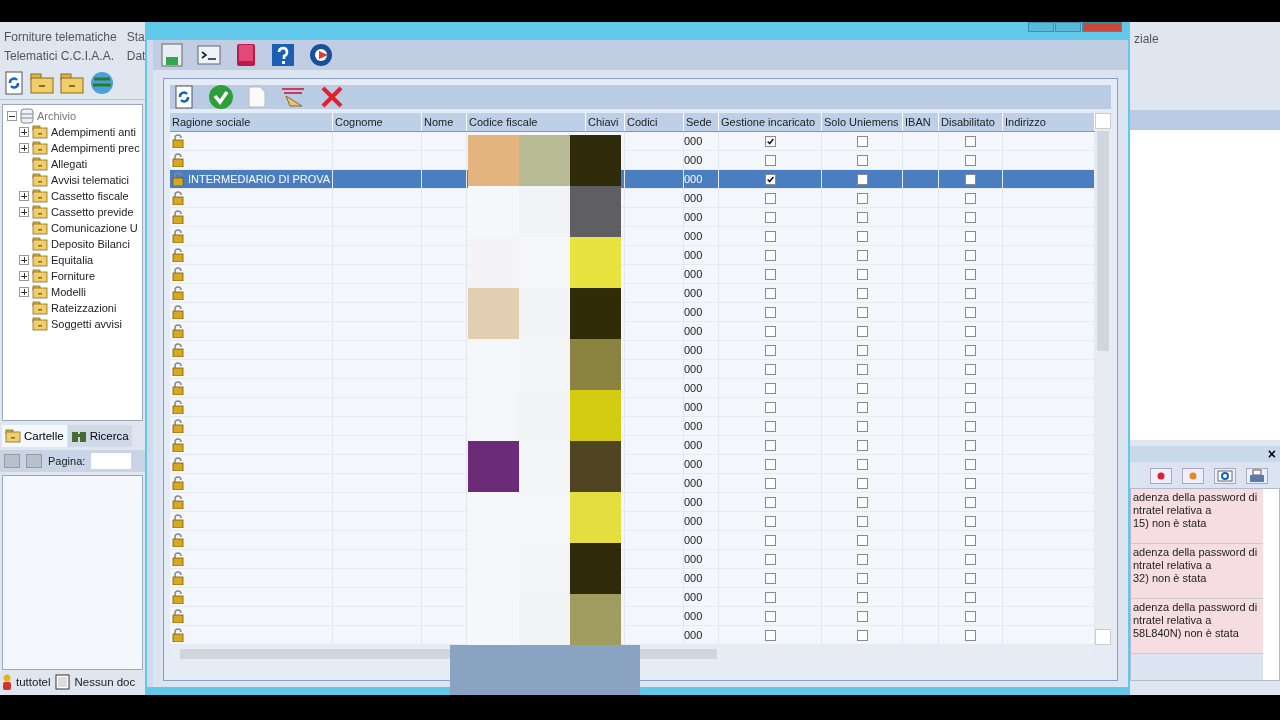  I want to click on menu-item: Forniture telematiche, so click(60, 37).